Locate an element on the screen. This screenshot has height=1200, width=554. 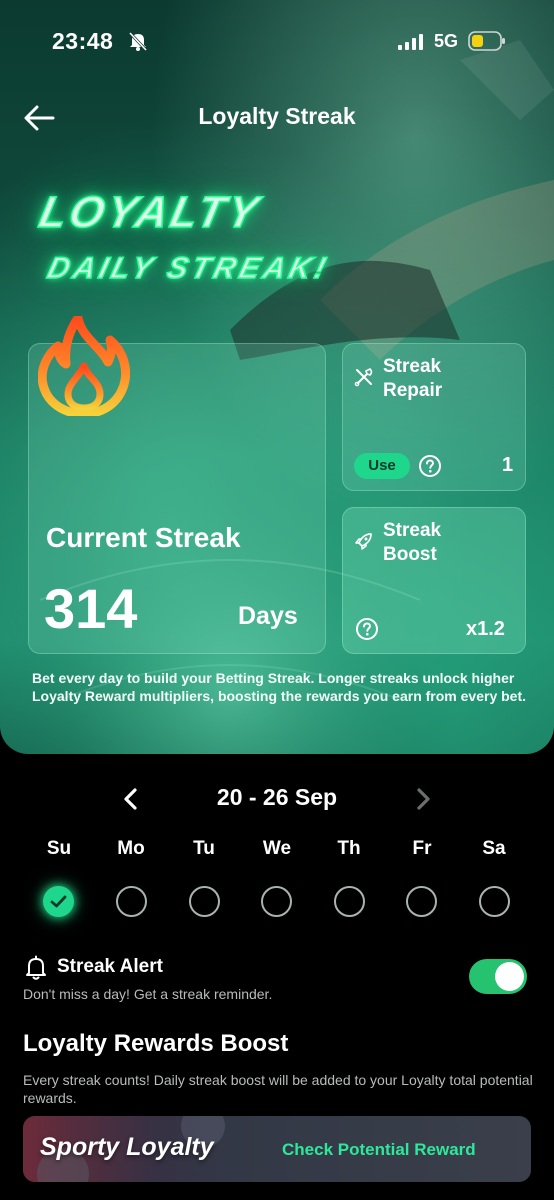
day-status-we is located at coordinates (276, 901).